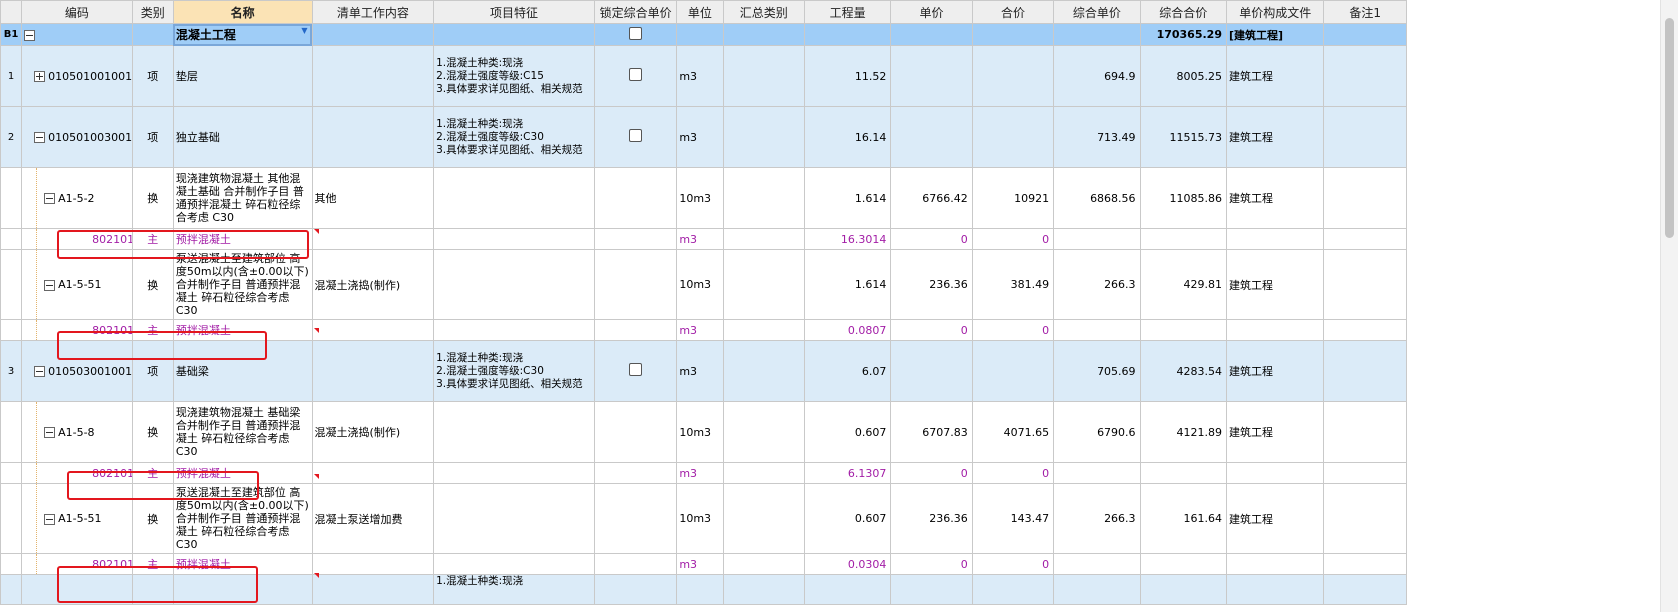 This screenshot has width=1678, height=612. Describe the element at coordinates (847, 12) in the screenshot. I see `header-quantity: 工程量` at that location.